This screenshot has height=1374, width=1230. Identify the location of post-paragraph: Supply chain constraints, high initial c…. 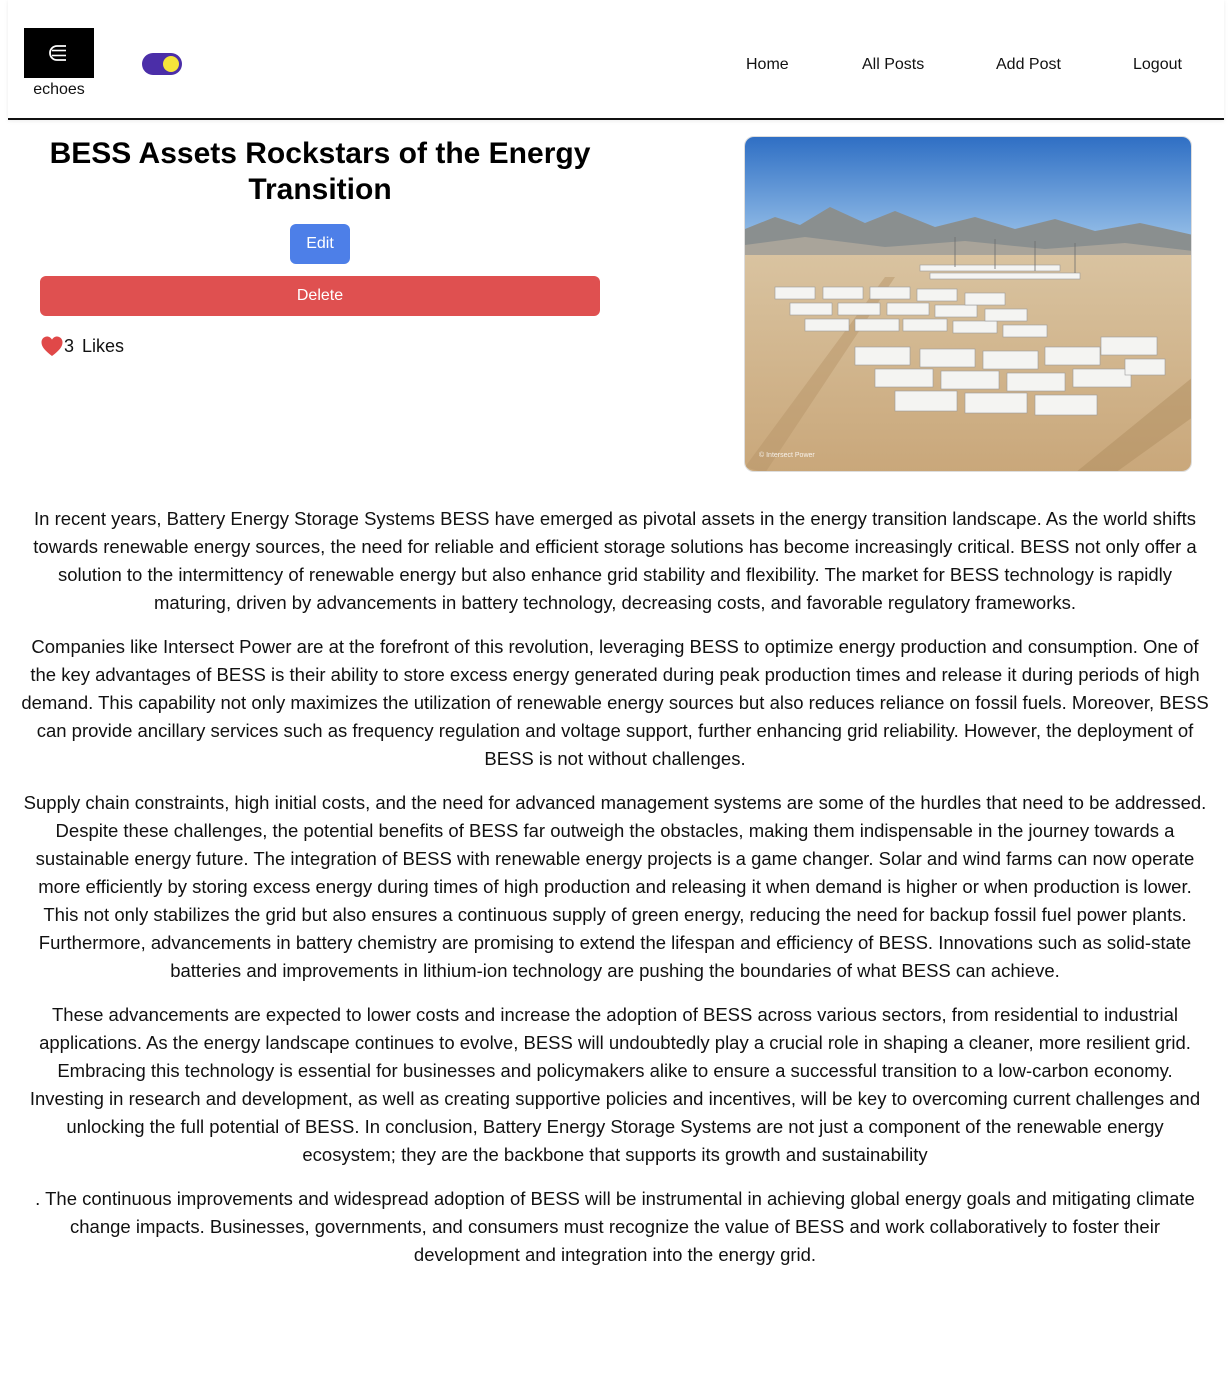
(615, 886).